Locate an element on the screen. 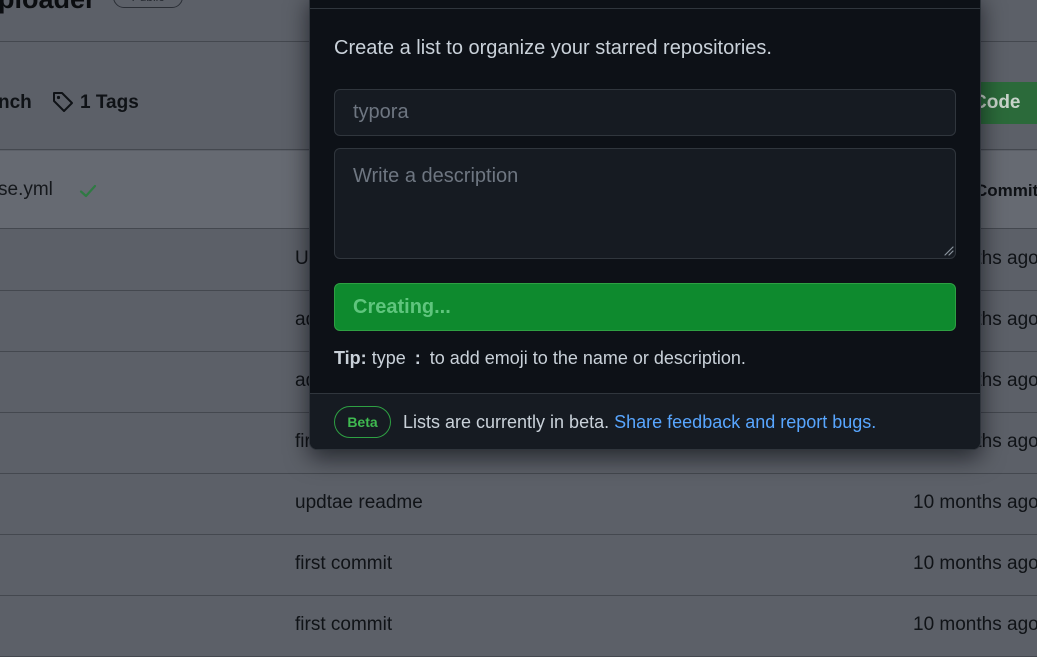 This screenshot has height=657, width=1037. list-description-input is located at coordinates (645, 203).